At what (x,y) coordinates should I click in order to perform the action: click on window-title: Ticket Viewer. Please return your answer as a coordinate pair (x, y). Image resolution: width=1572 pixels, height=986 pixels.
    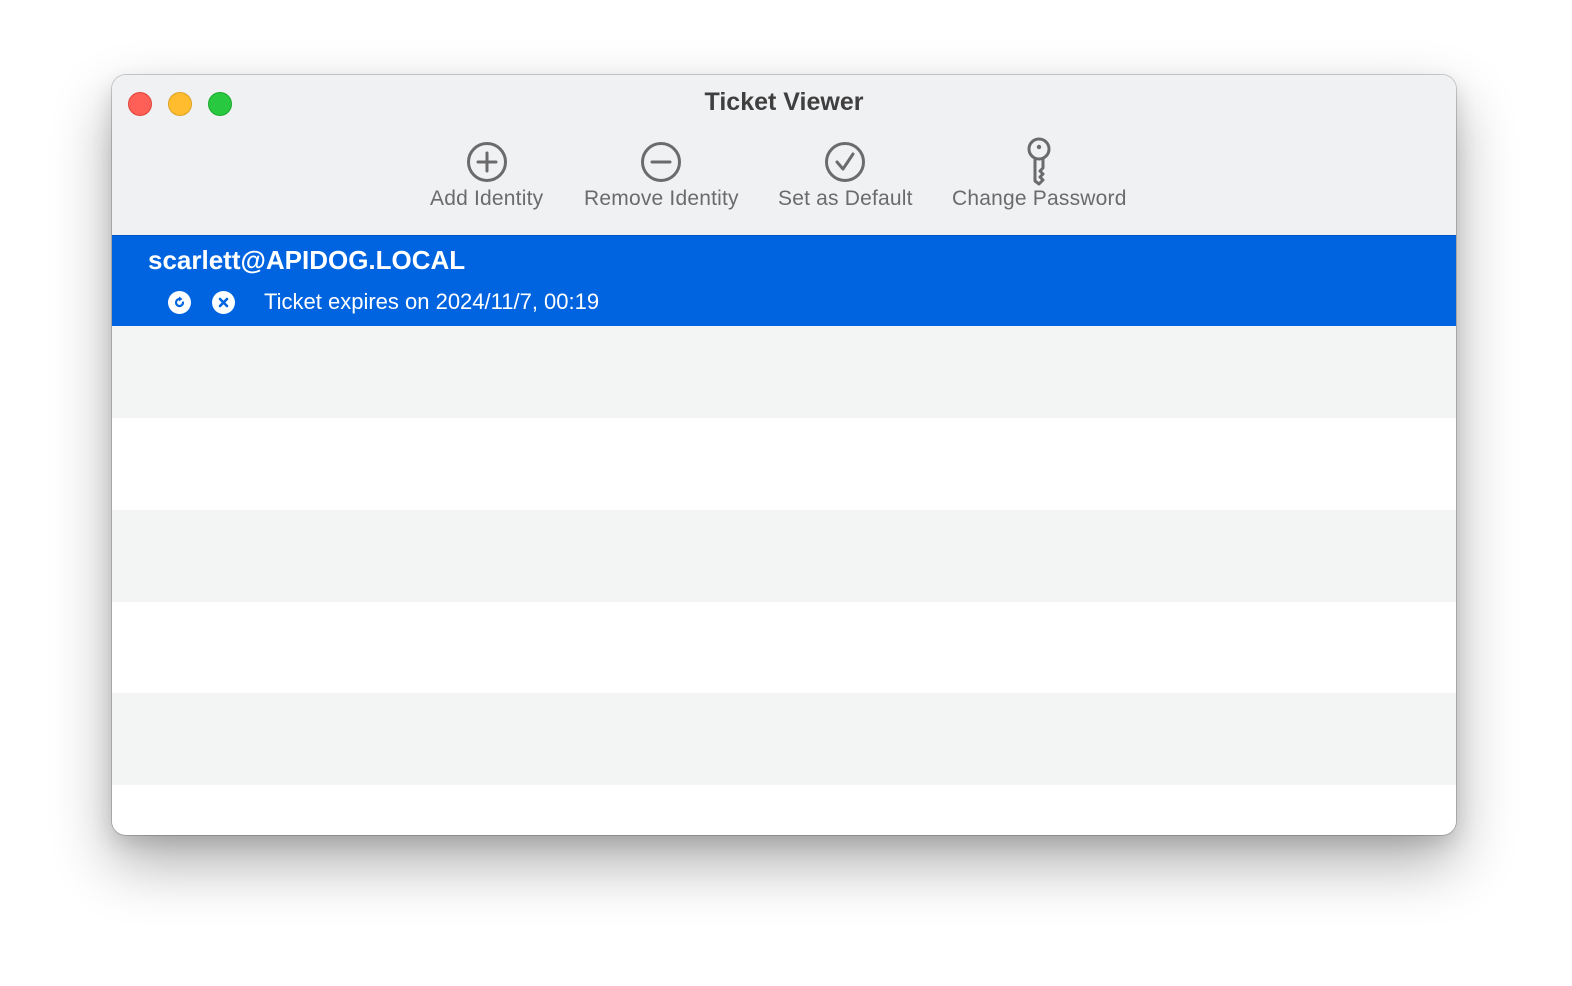
    Looking at the image, I should click on (784, 102).